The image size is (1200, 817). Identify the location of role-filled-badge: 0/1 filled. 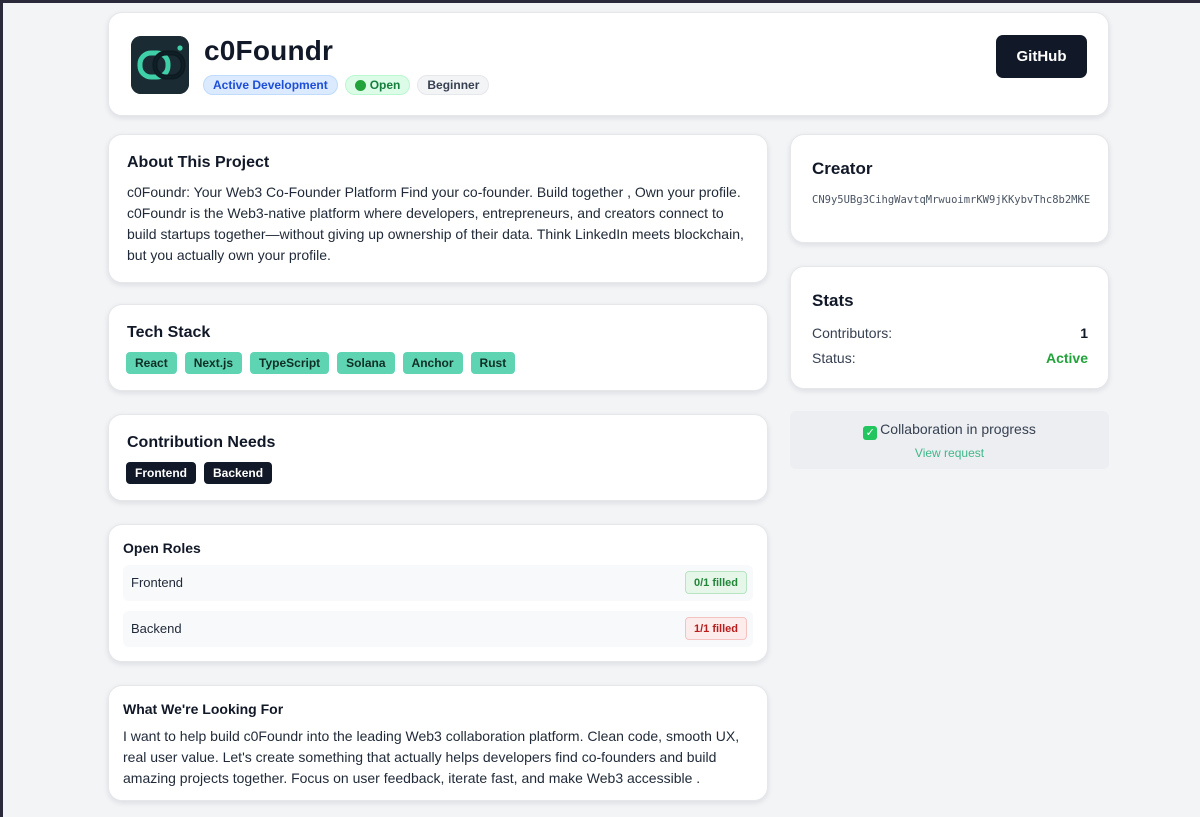
(715, 582).